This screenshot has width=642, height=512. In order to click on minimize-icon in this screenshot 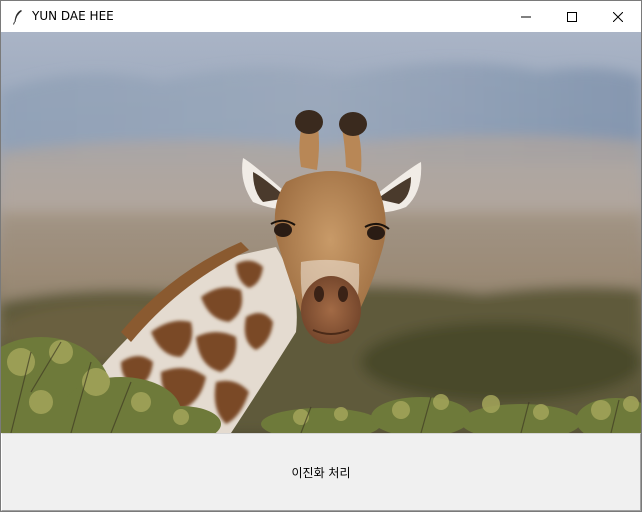, I will do `click(526, 16)`.